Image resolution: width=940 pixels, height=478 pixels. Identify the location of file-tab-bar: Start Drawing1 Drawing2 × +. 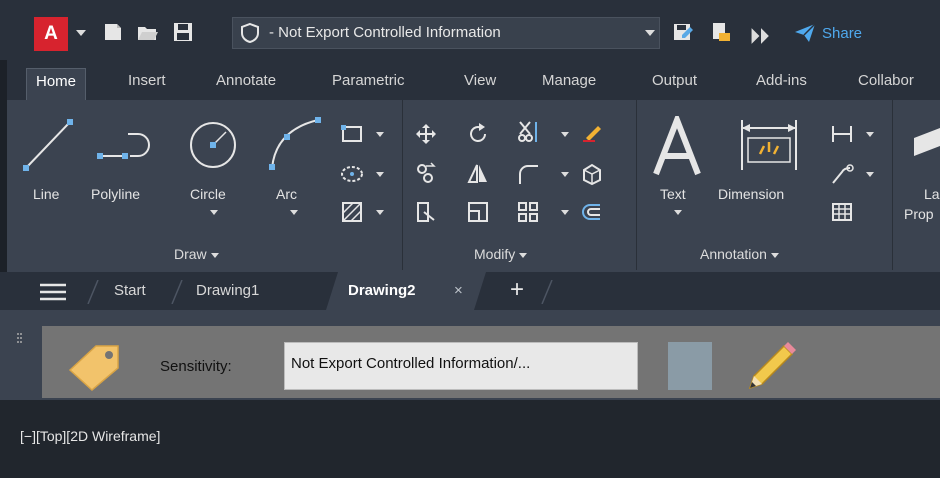
(470, 291).